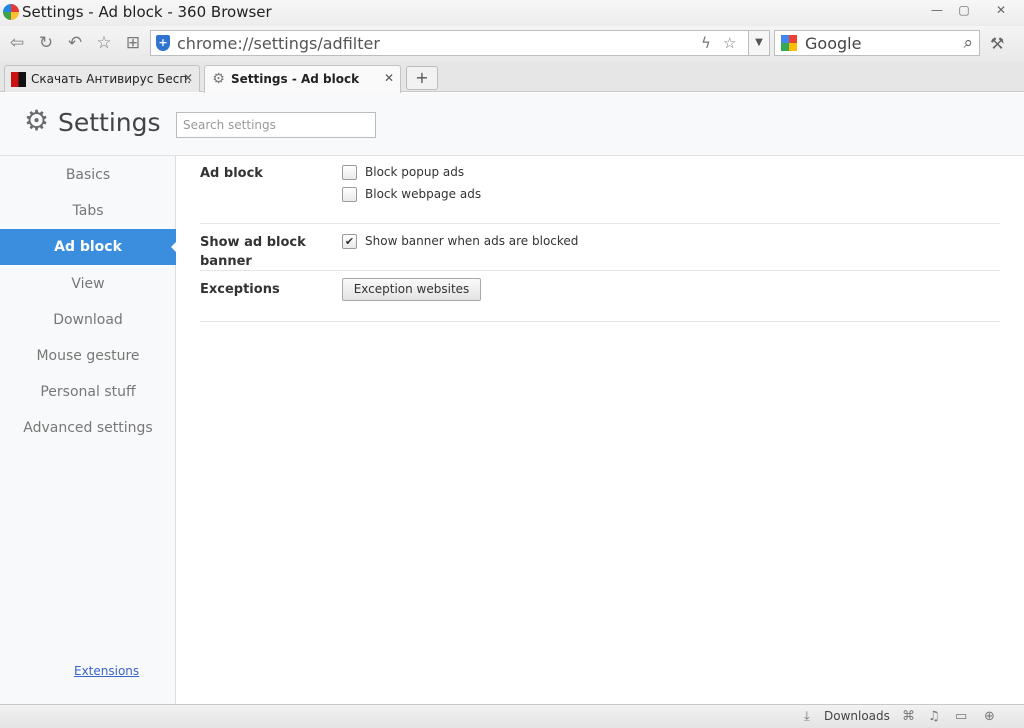 The image size is (1024, 728). What do you see at coordinates (857, 716) in the screenshot?
I see `downloads-label: Downloads` at bounding box center [857, 716].